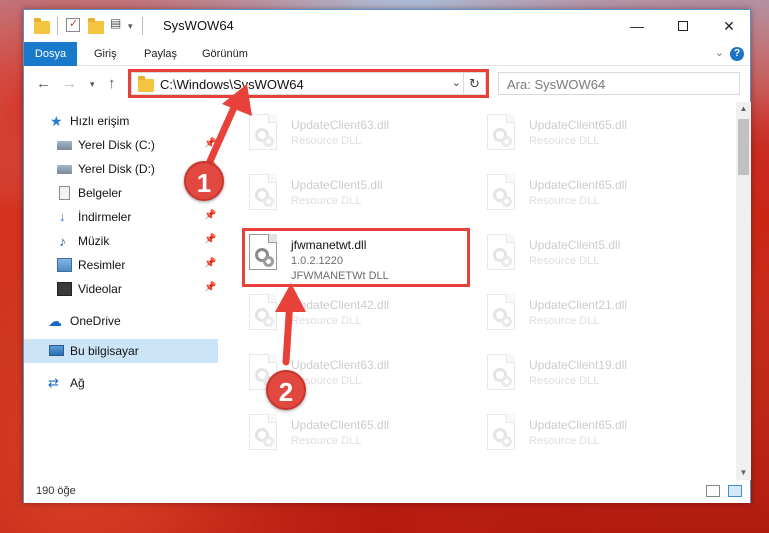 Image resolution: width=769 pixels, height=533 pixels. I want to click on arrow-1-shaft, so click(221, 135).